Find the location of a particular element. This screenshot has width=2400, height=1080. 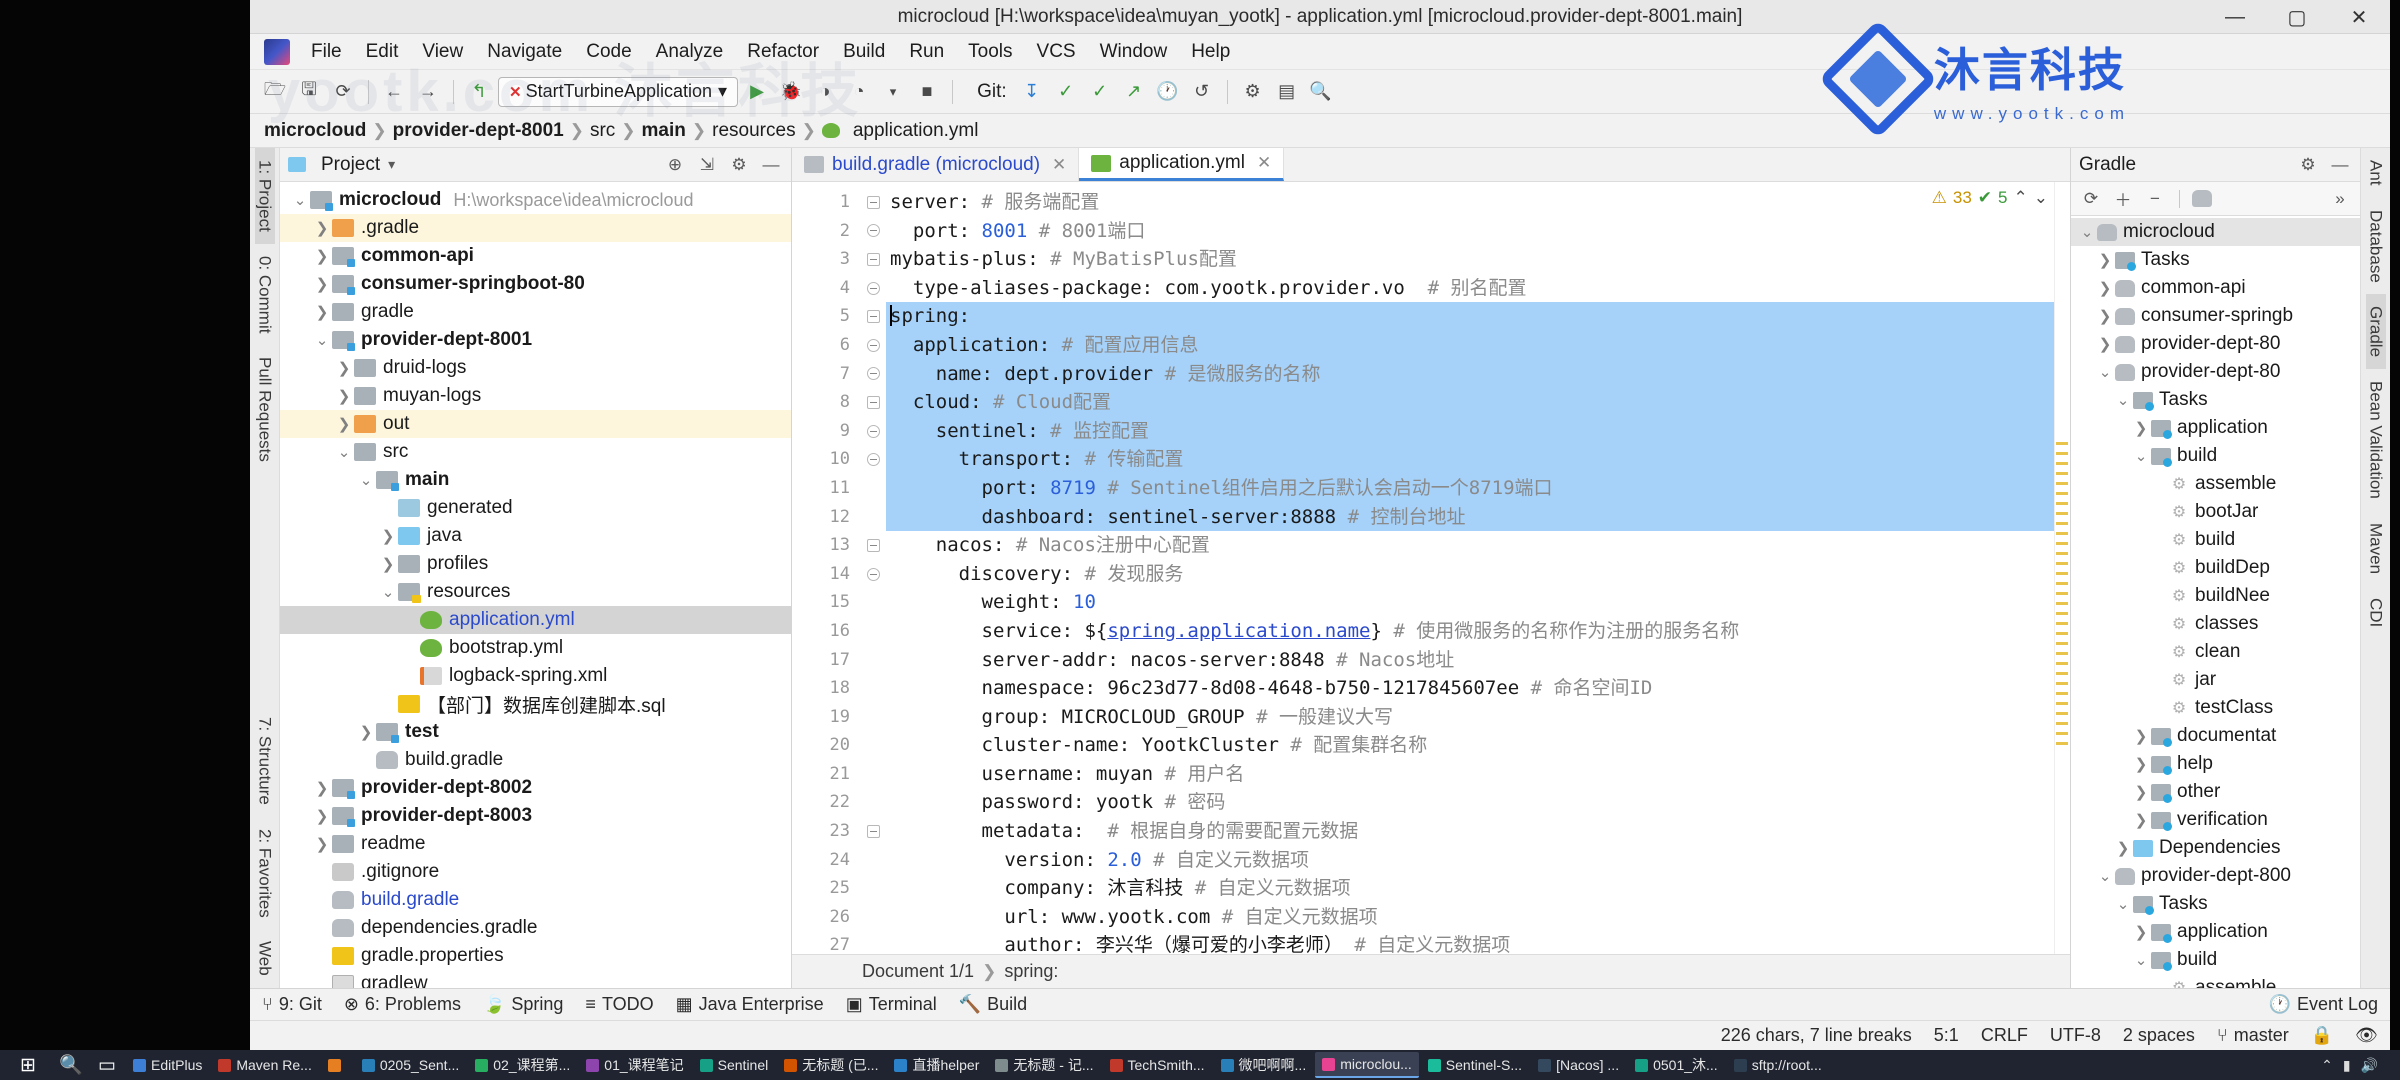

stripe-button-pull-requests: Pull Requests is located at coordinates (265, 409).